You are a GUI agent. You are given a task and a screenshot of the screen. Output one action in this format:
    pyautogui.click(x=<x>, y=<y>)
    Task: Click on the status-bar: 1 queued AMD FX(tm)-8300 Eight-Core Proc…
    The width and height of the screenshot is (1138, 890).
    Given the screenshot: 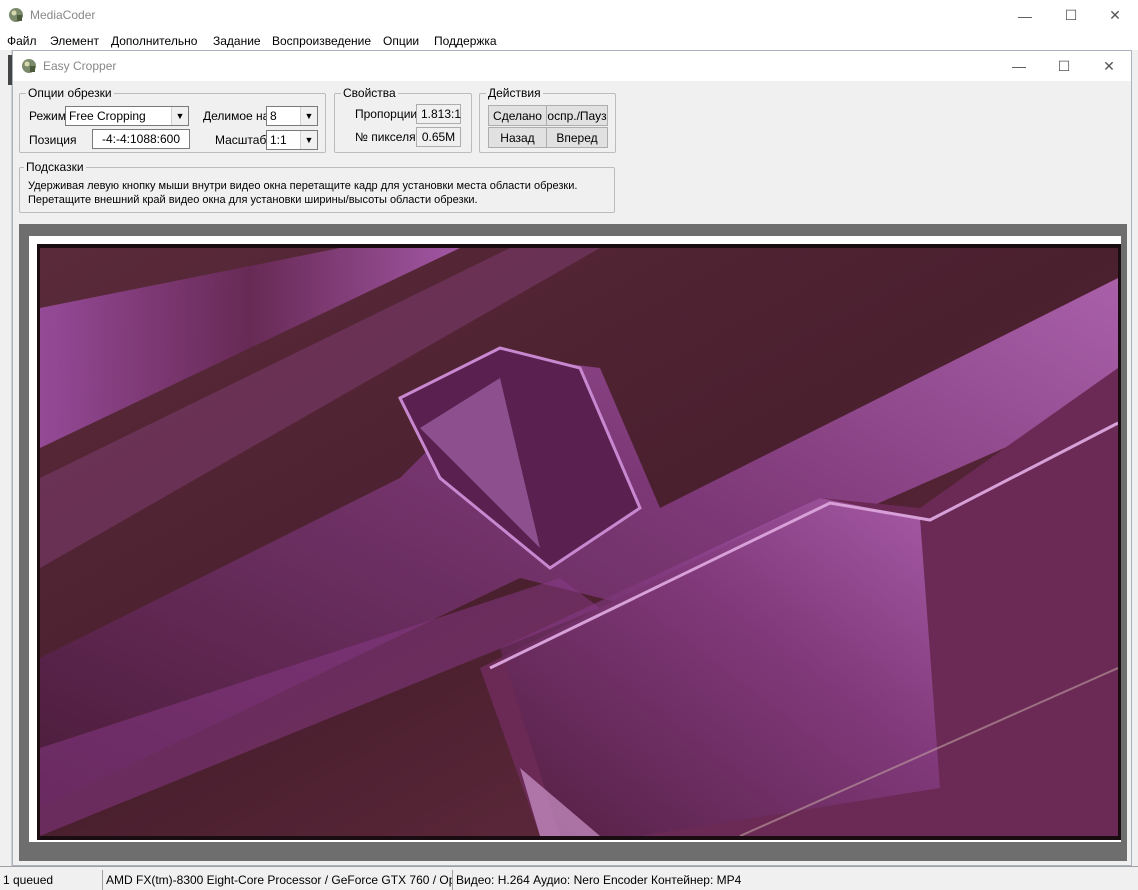 What is the action you would take?
    pyautogui.click(x=569, y=878)
    